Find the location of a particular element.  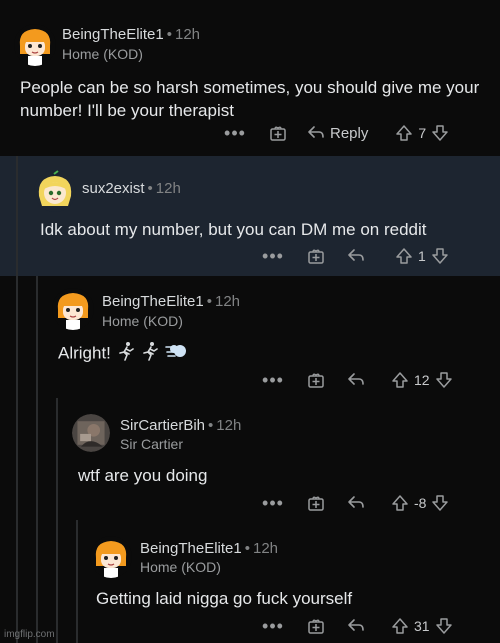

dash-emoji is located at coordinates (177, 354).